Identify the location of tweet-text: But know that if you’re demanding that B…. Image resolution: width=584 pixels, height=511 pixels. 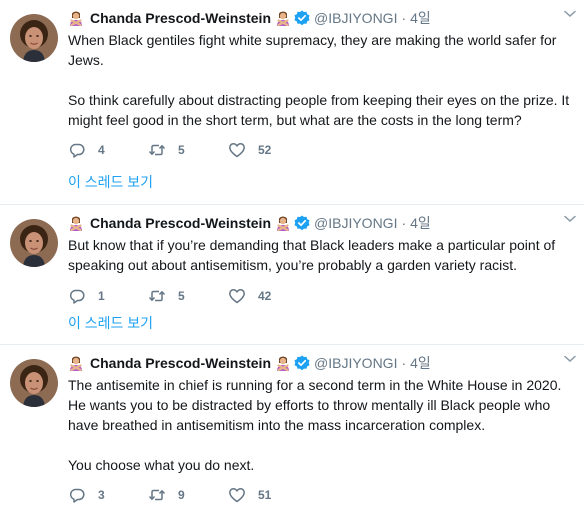
(322, 255).